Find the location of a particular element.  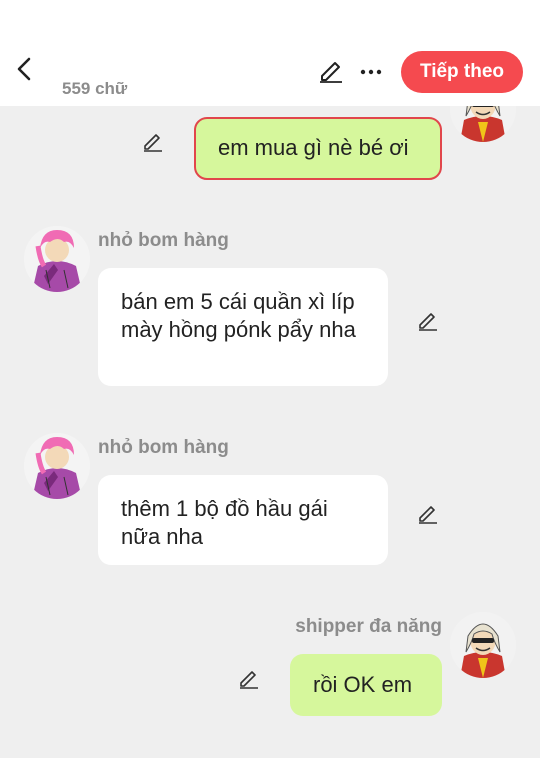

back-button is located at coordinates (24, 71).